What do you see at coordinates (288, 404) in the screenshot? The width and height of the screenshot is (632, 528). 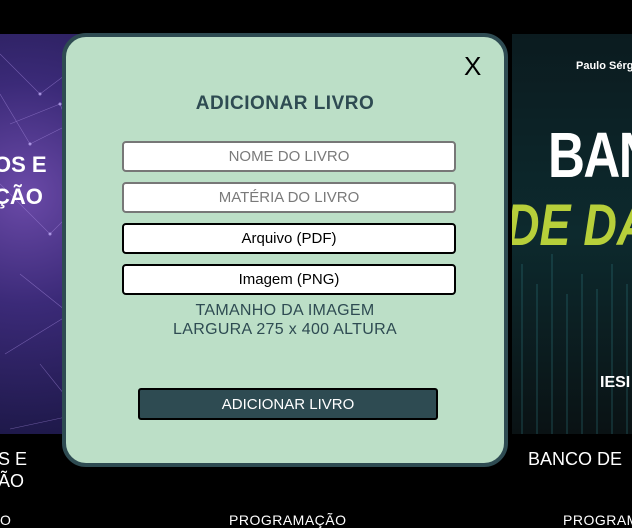 I see `add-book-button: ADICIONAR LIVRO` at bounding box center [288, 404].